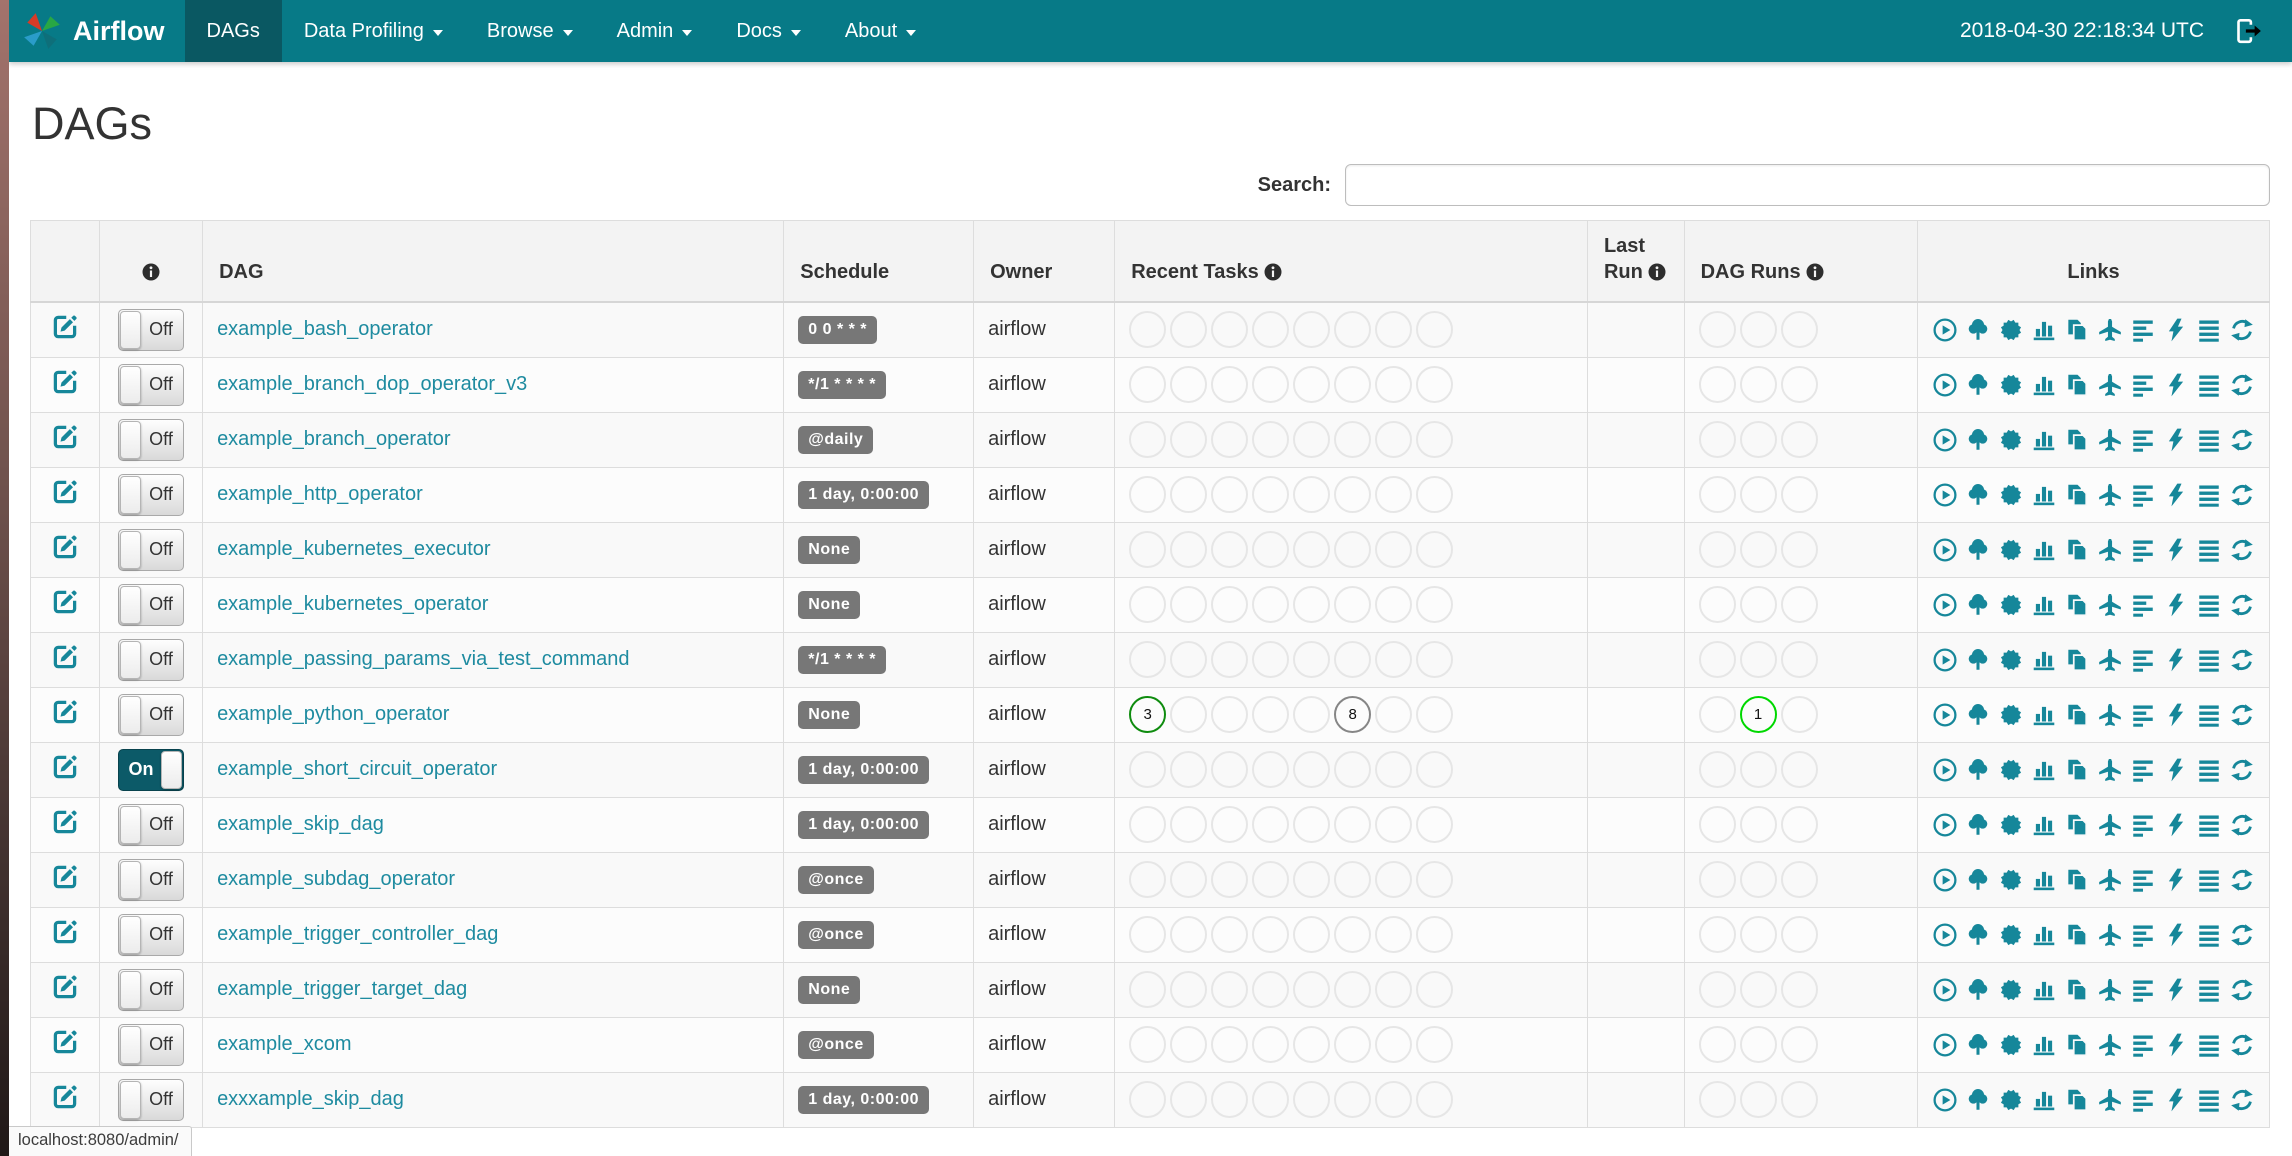 This screenshot has height=1156, width=2292. What do you see at coordinates (1801, 261) in the screenshot?
I see `header-dag-runs: DAG Runs` at bounding box center [1801, 261].